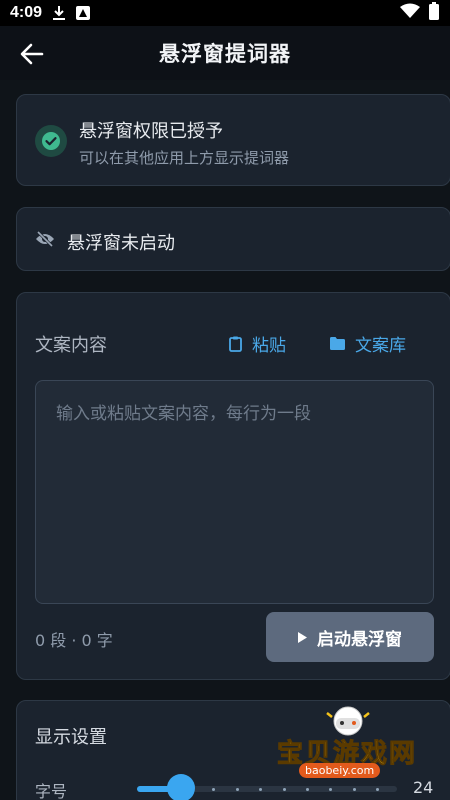  I want to click on folder-icon, so click(337, 343).